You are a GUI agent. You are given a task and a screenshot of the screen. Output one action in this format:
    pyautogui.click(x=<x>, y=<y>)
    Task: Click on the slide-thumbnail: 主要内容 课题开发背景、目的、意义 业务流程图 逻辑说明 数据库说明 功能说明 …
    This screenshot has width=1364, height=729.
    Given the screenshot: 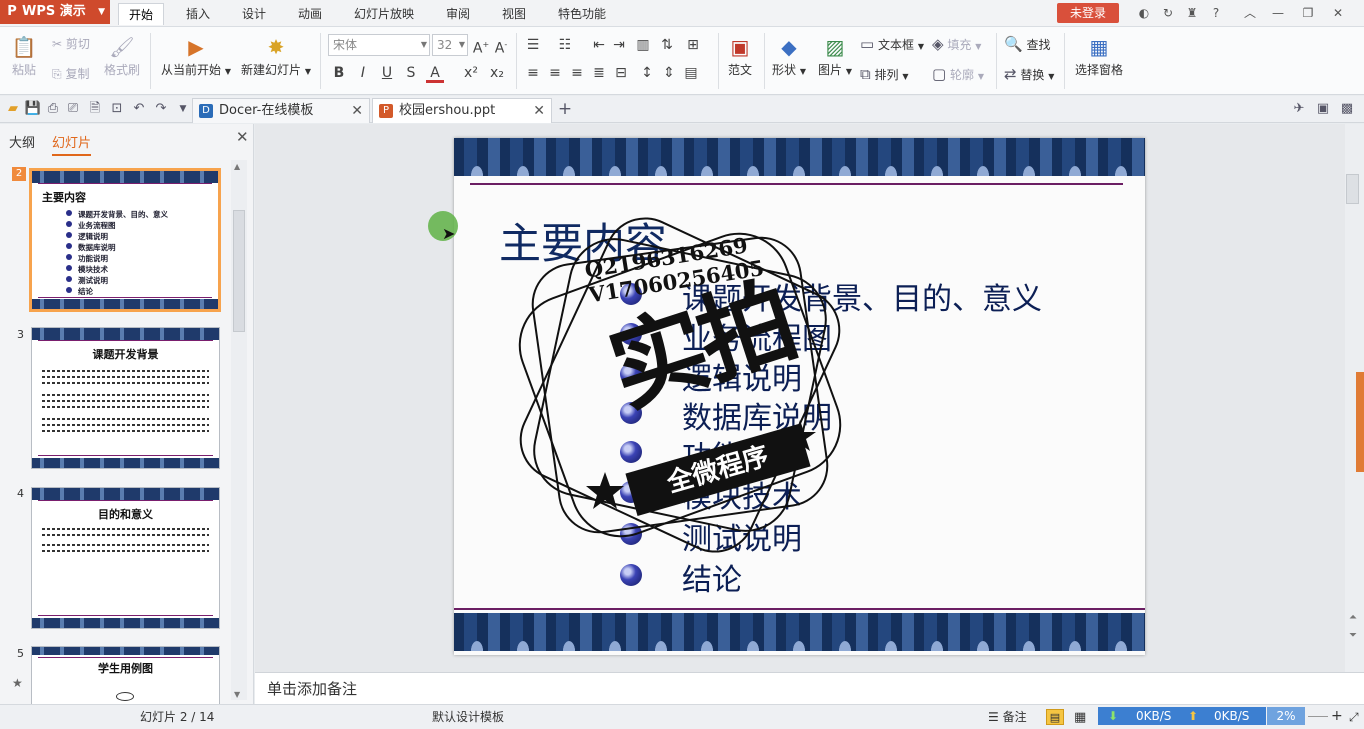 What is the action you would take?
    pyautogui.click(x=125, y=240)
    